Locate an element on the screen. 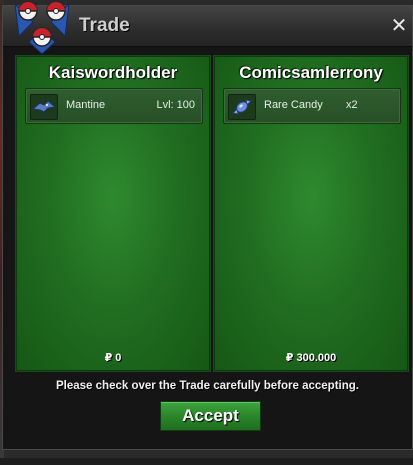 This screenshot has height=465, width=413. close-button: ✕ is located at coordinates (399, 26).